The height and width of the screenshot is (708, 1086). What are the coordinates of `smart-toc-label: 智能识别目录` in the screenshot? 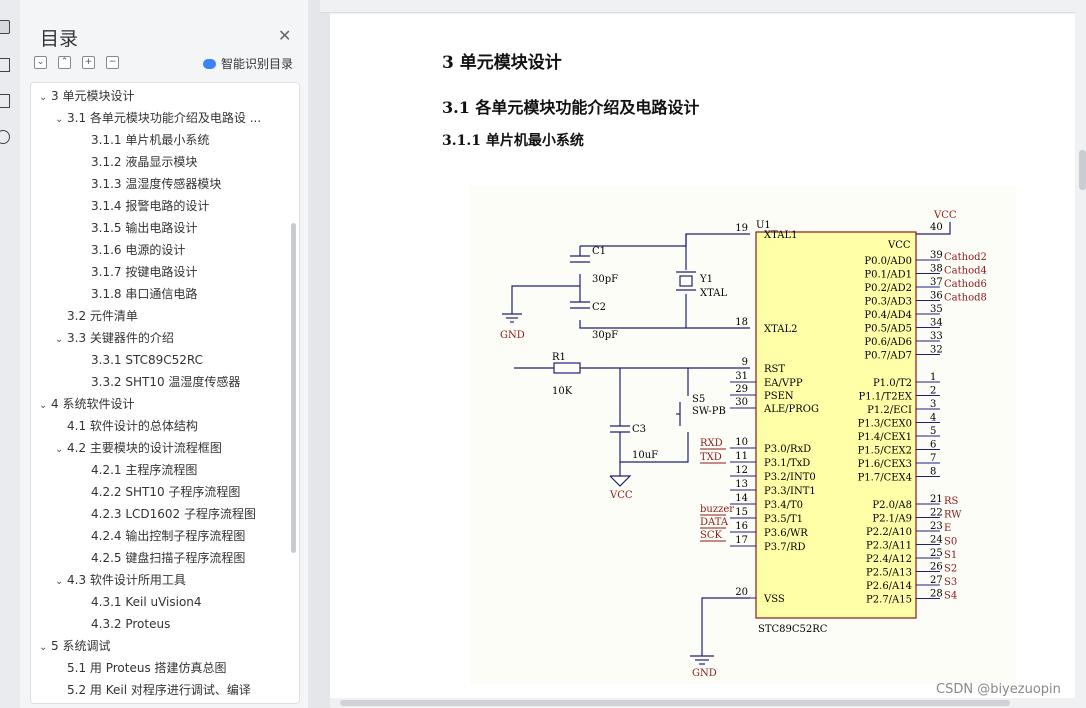 It's located at (257, 64).